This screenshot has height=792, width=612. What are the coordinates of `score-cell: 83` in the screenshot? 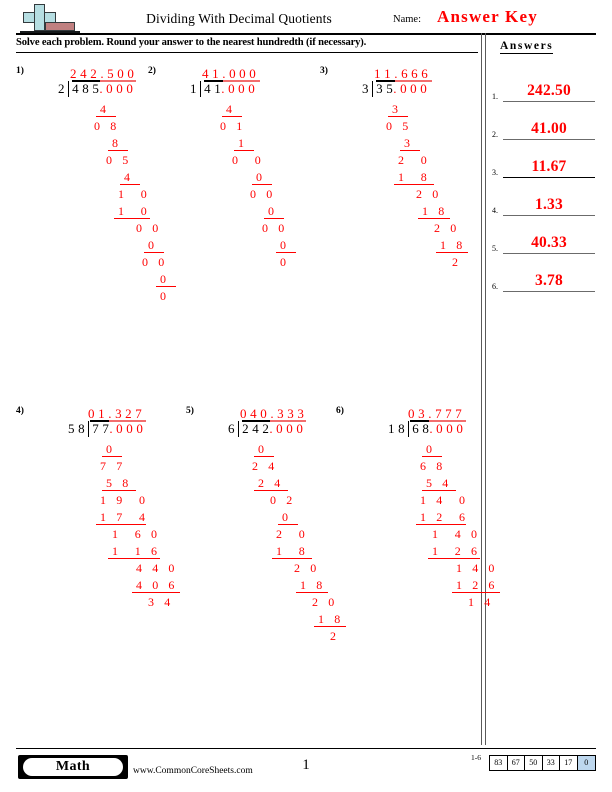 It's located at (499, 763).